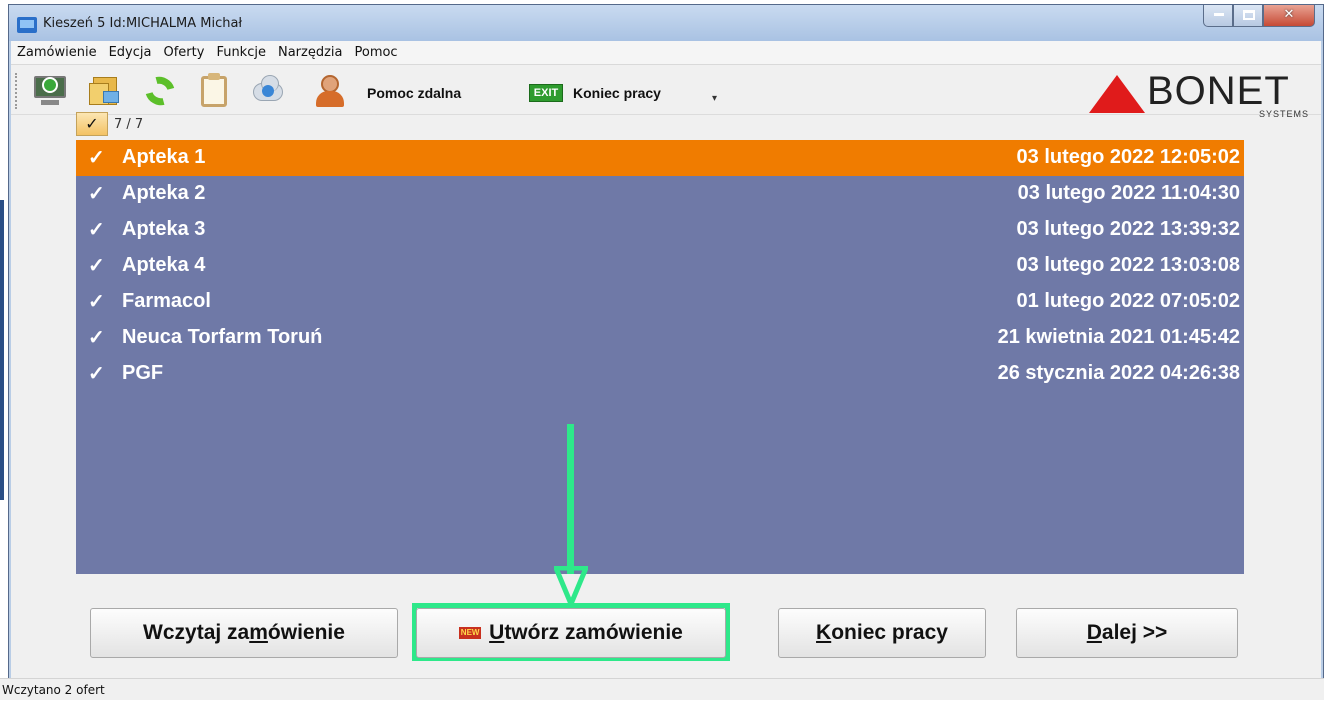  I want to click on supplier-name: PGF, so click(142, 373).